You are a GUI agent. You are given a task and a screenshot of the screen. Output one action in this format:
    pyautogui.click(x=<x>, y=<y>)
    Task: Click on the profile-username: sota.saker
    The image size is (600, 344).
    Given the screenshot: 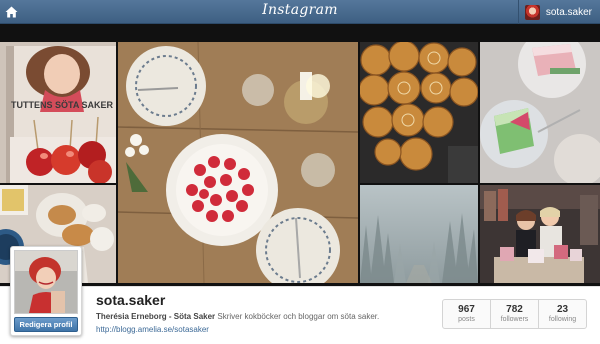 What is the action you would take?
    pyautogui.click(x=131, y=300)
    